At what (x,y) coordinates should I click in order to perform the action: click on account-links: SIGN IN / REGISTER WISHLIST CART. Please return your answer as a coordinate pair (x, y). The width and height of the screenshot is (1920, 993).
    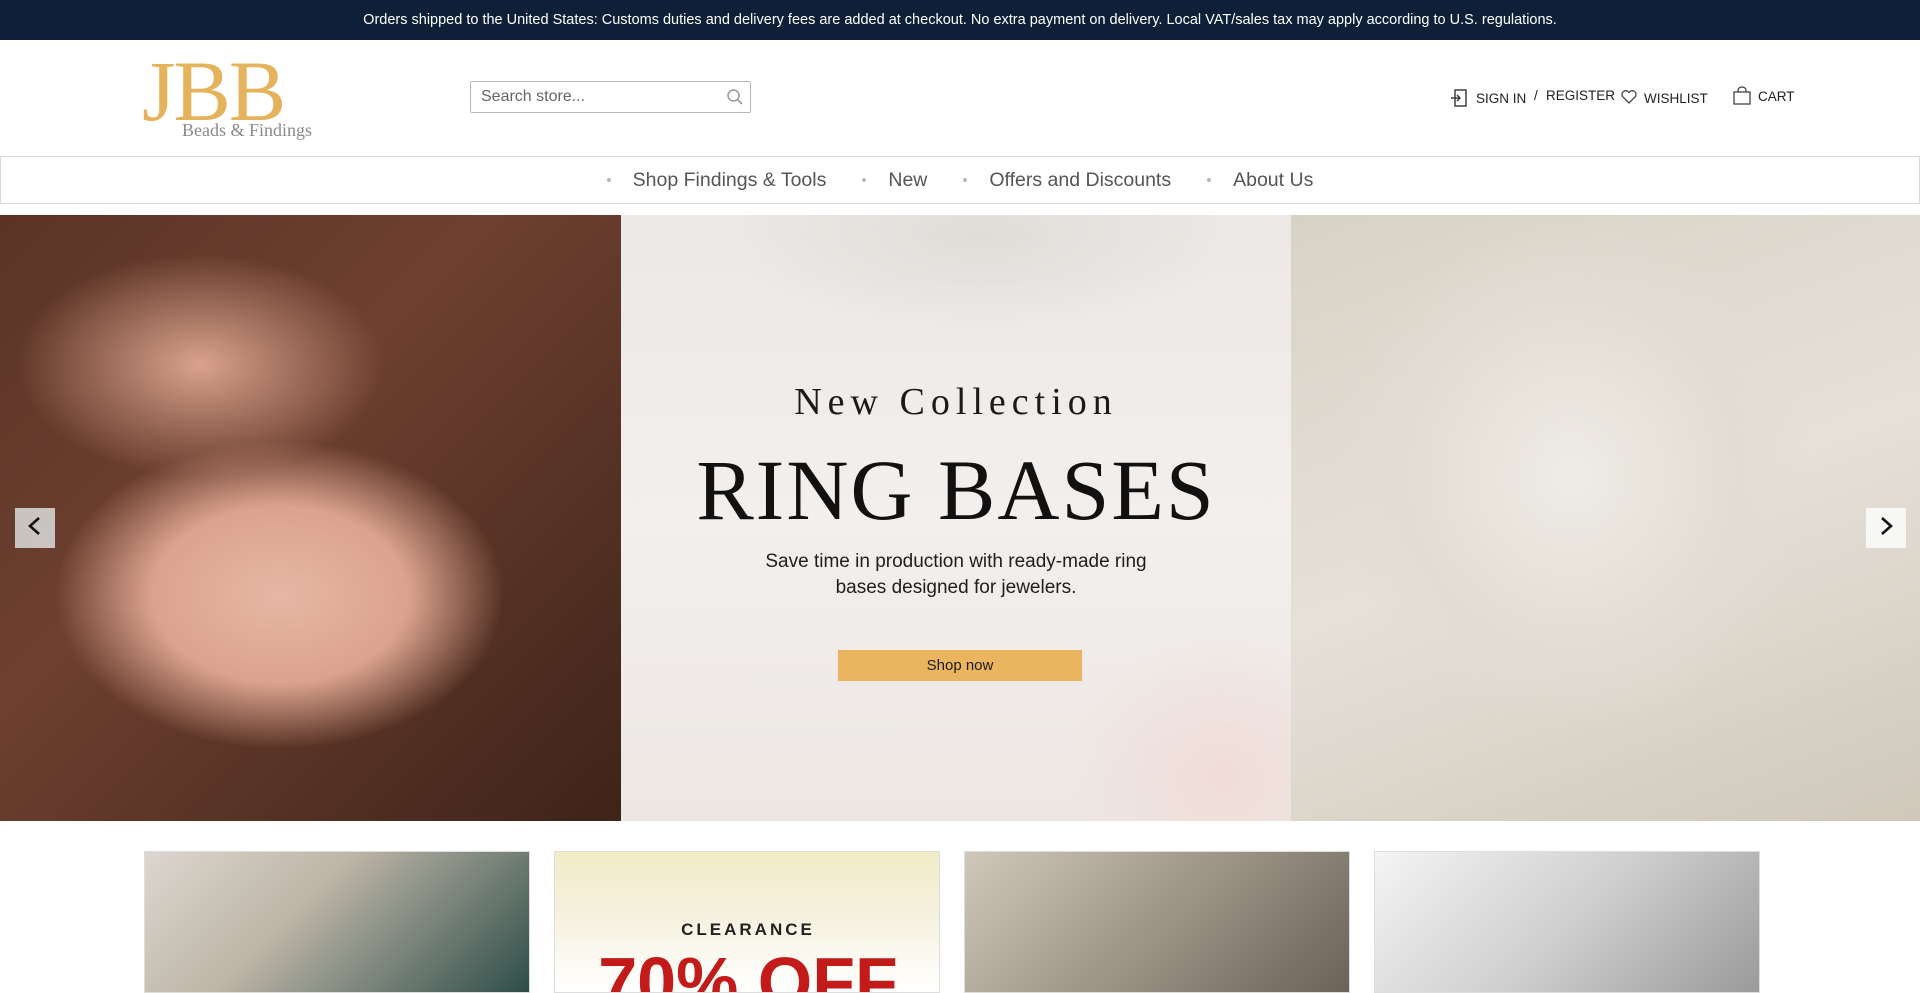
    Looking at the image, I should click on (1685, 99).